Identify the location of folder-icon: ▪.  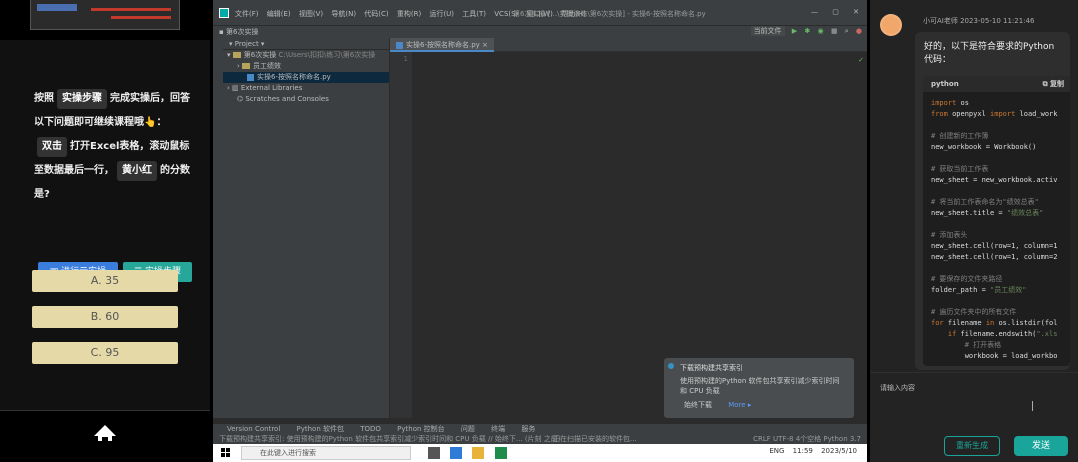
(221, 32).